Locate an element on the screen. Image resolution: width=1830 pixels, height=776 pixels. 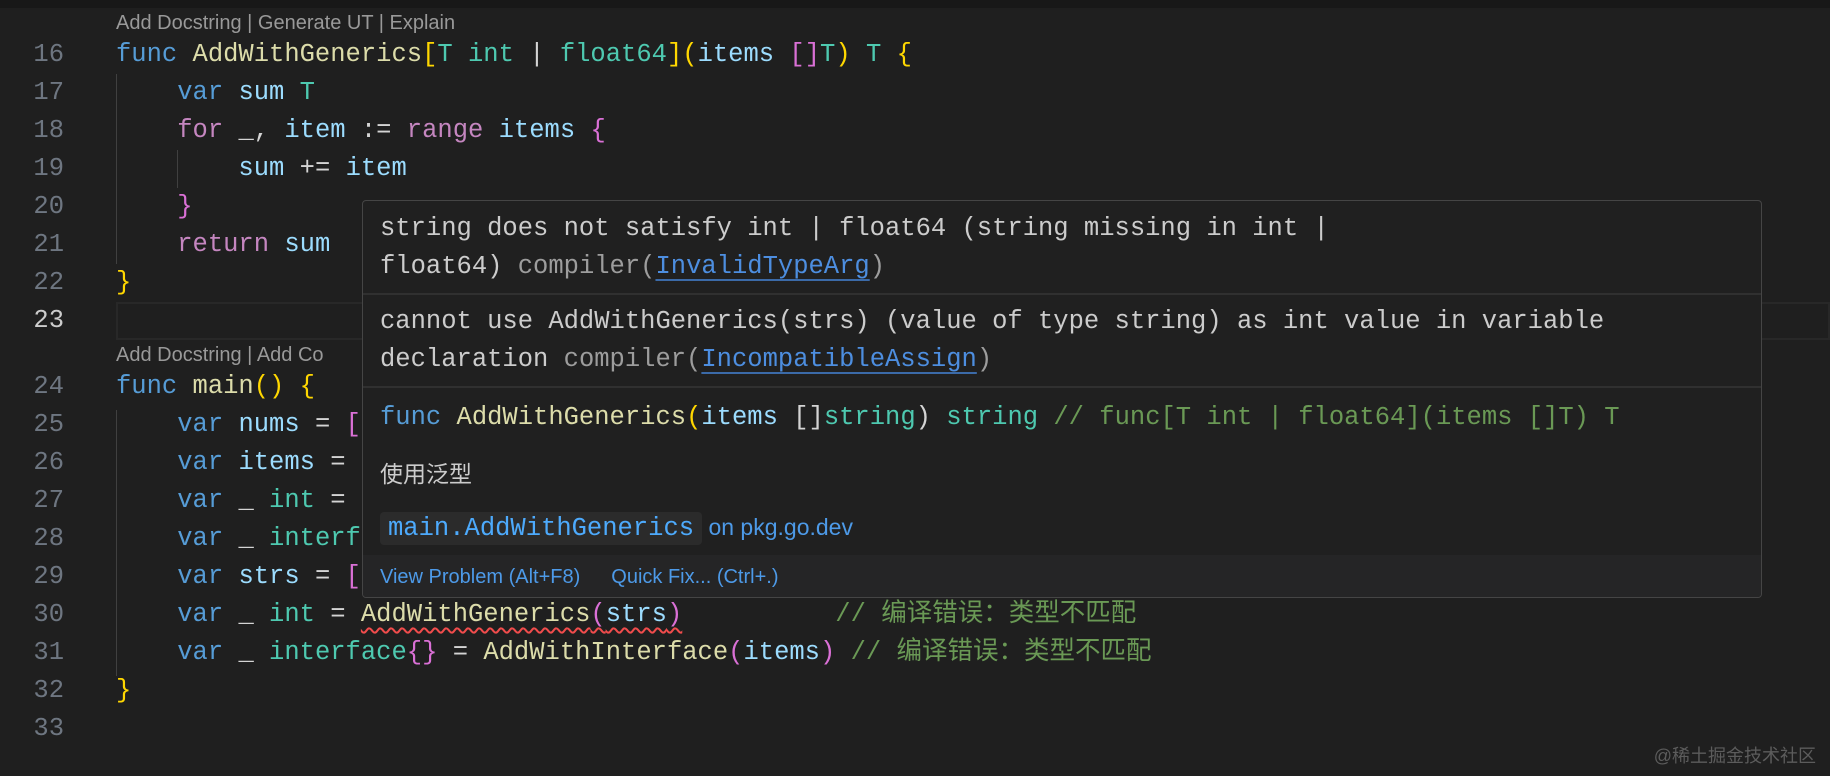
doc-text: 使用泛型 is located at coordinates (426, 474).